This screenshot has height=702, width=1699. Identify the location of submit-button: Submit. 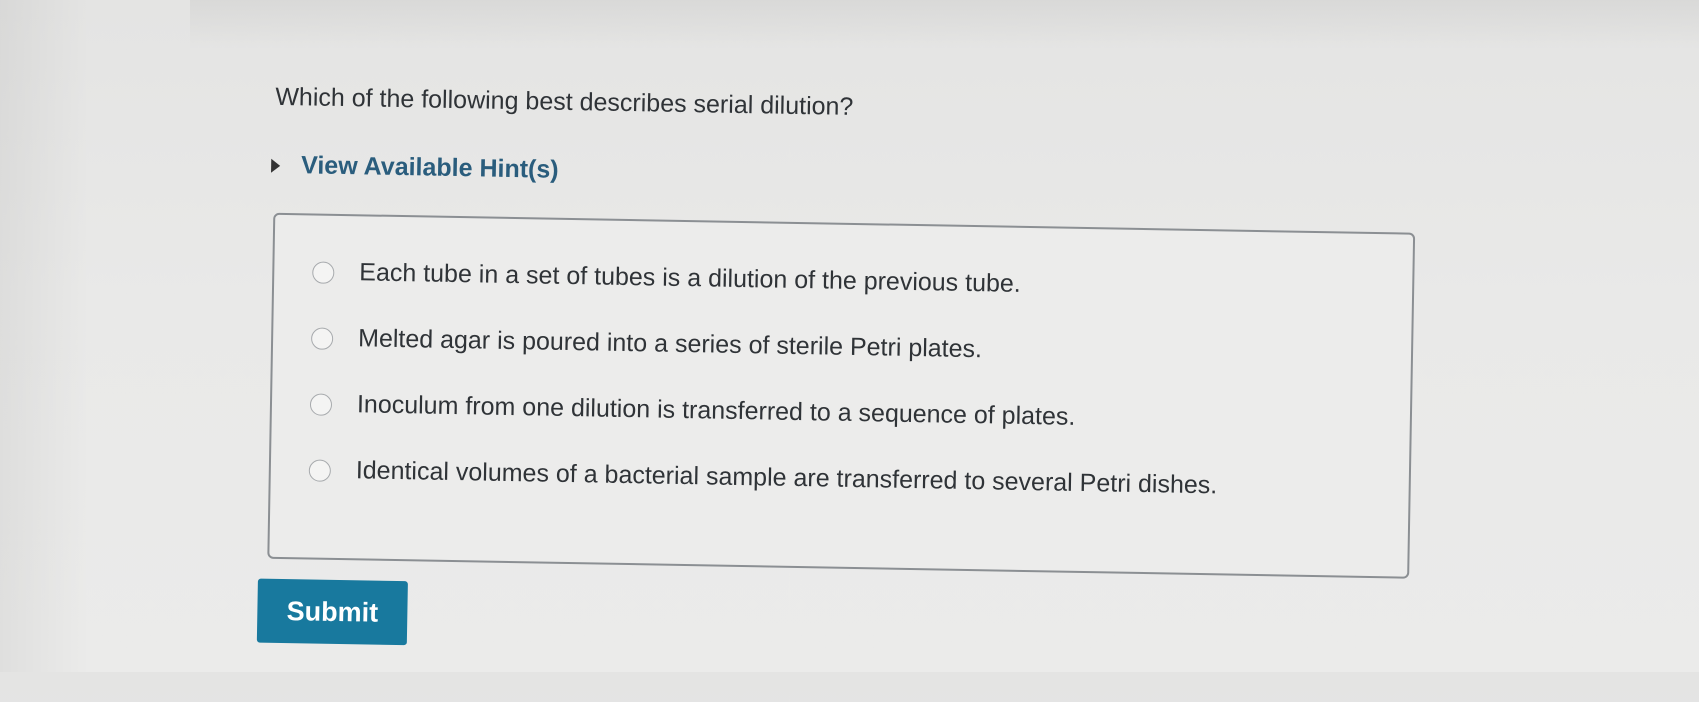
(332, 612).